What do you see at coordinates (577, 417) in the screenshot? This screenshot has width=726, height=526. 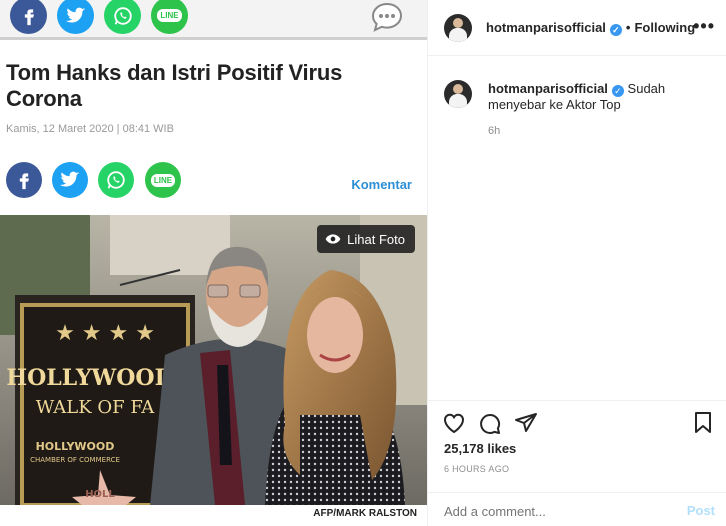 I see `post-actions` at bounding box center [577, 417].